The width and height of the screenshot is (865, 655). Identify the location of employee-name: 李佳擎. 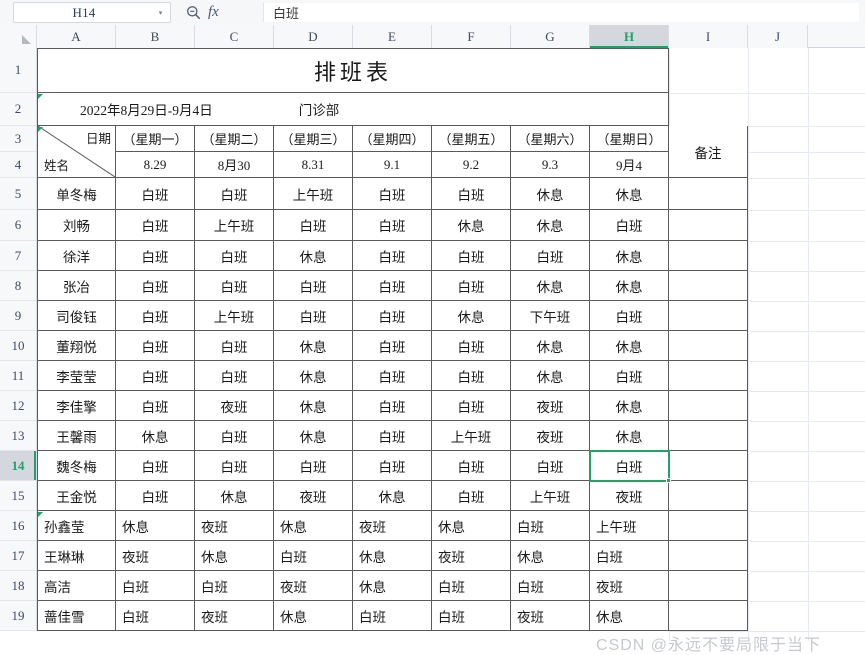
(76, 406).